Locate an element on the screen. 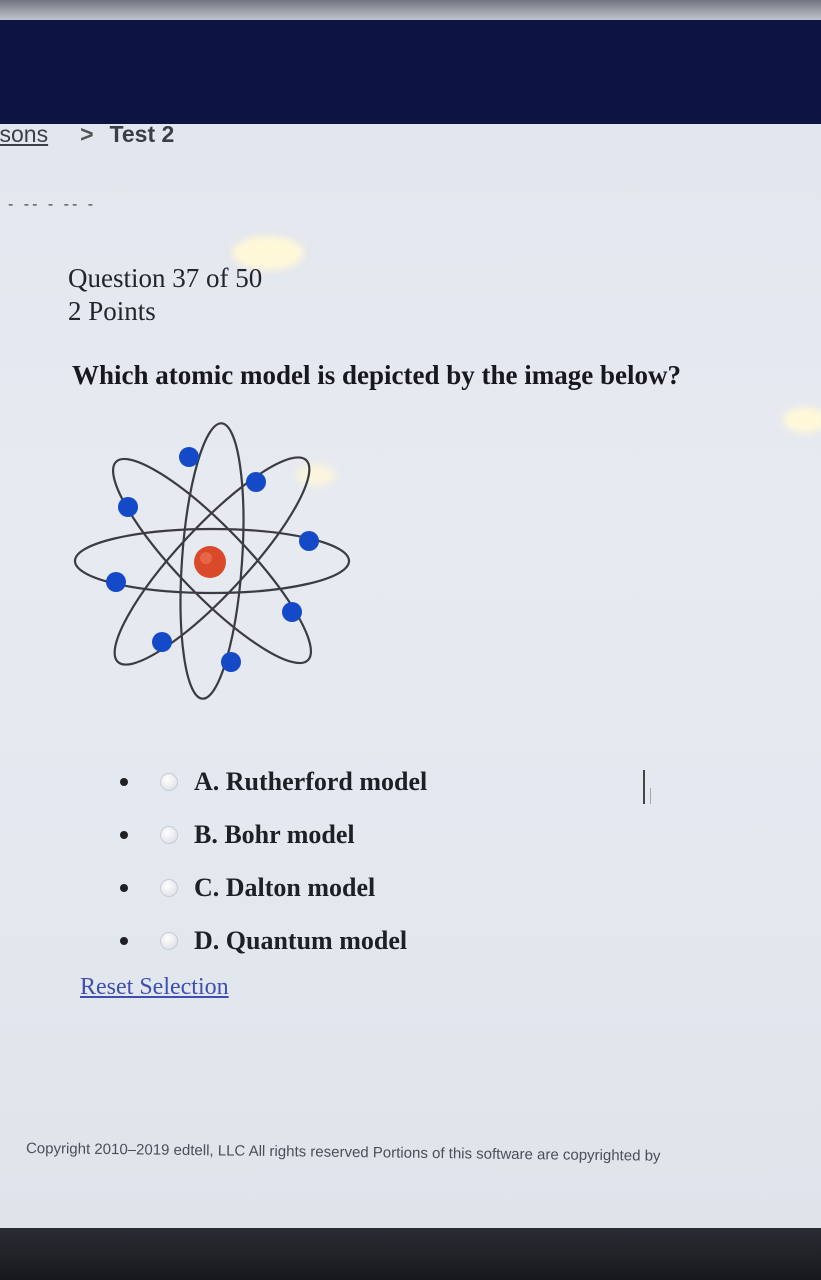  breadcrumb: ssons > Test 2 is located at coordinates (87, 134).